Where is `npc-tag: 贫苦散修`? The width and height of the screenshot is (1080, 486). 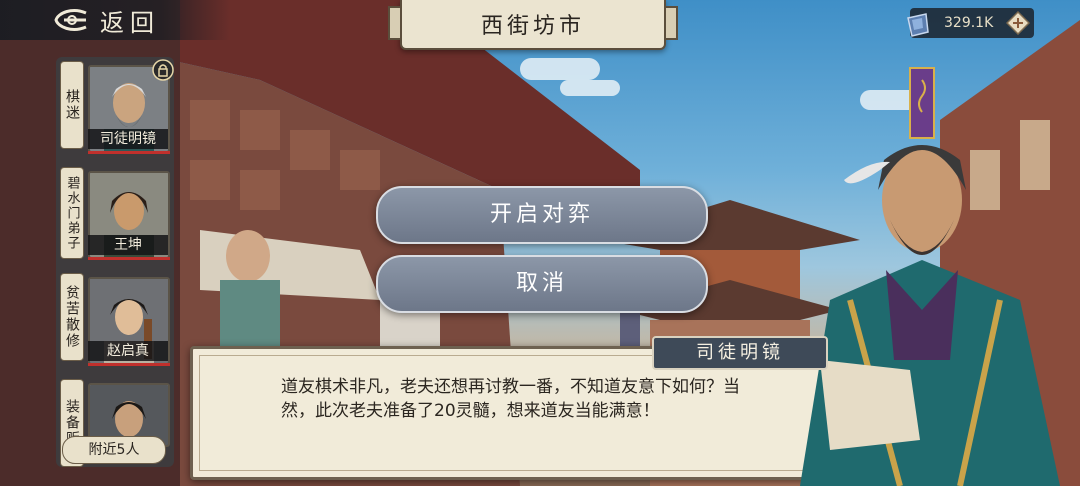 npc-tag: 贫苦散修 is located at coordinates (72, 317).